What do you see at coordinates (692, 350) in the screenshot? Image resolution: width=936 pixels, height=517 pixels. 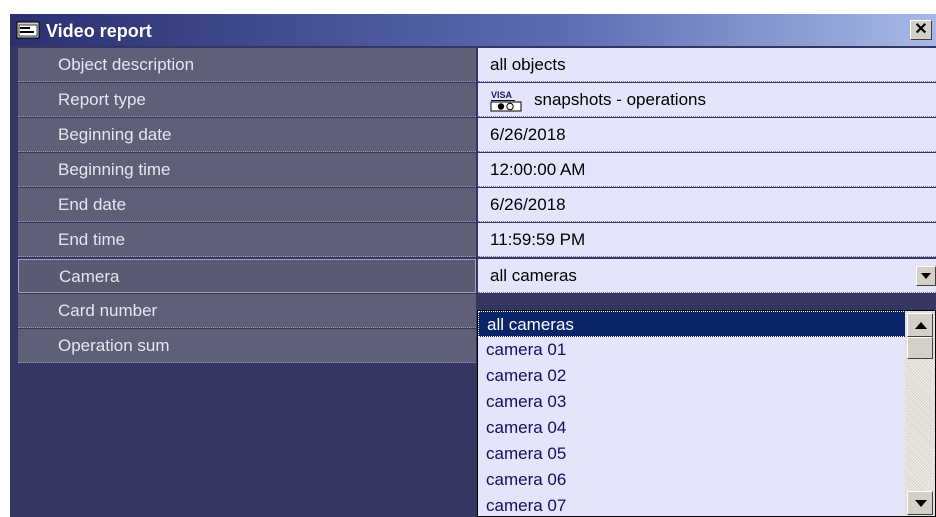 I see `dropdown-option: camera 01` at bounding box center [692, 350].